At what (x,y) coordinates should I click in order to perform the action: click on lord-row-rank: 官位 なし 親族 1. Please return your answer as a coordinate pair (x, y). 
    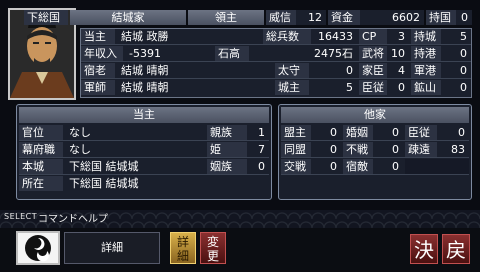
    Looking at the image, I should click on (144, 133).